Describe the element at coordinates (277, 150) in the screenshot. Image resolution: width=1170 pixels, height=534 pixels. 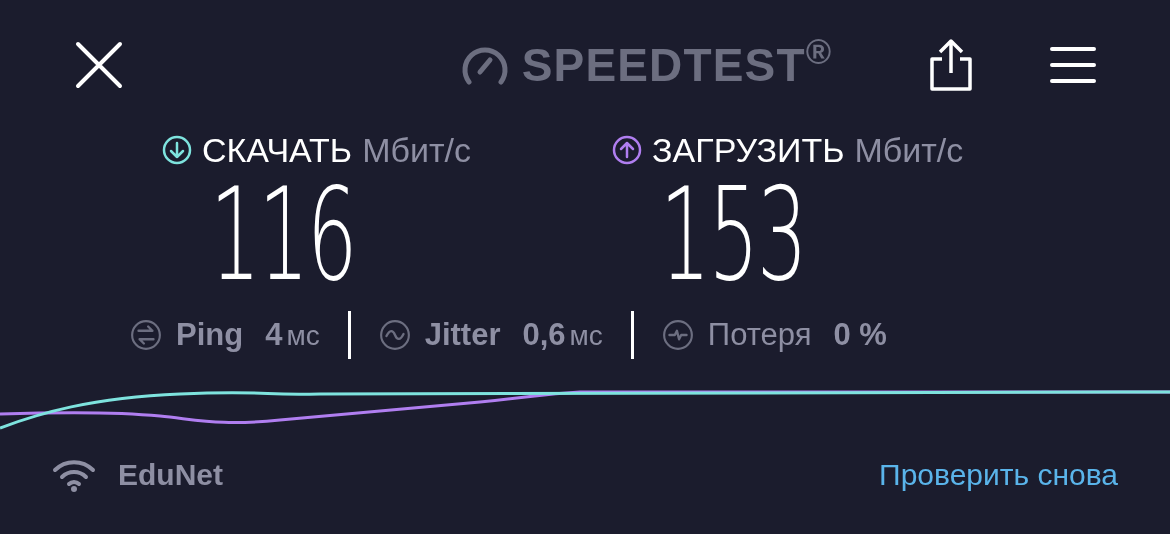
I see `result-label: СКАЧАТЬ` at that location.